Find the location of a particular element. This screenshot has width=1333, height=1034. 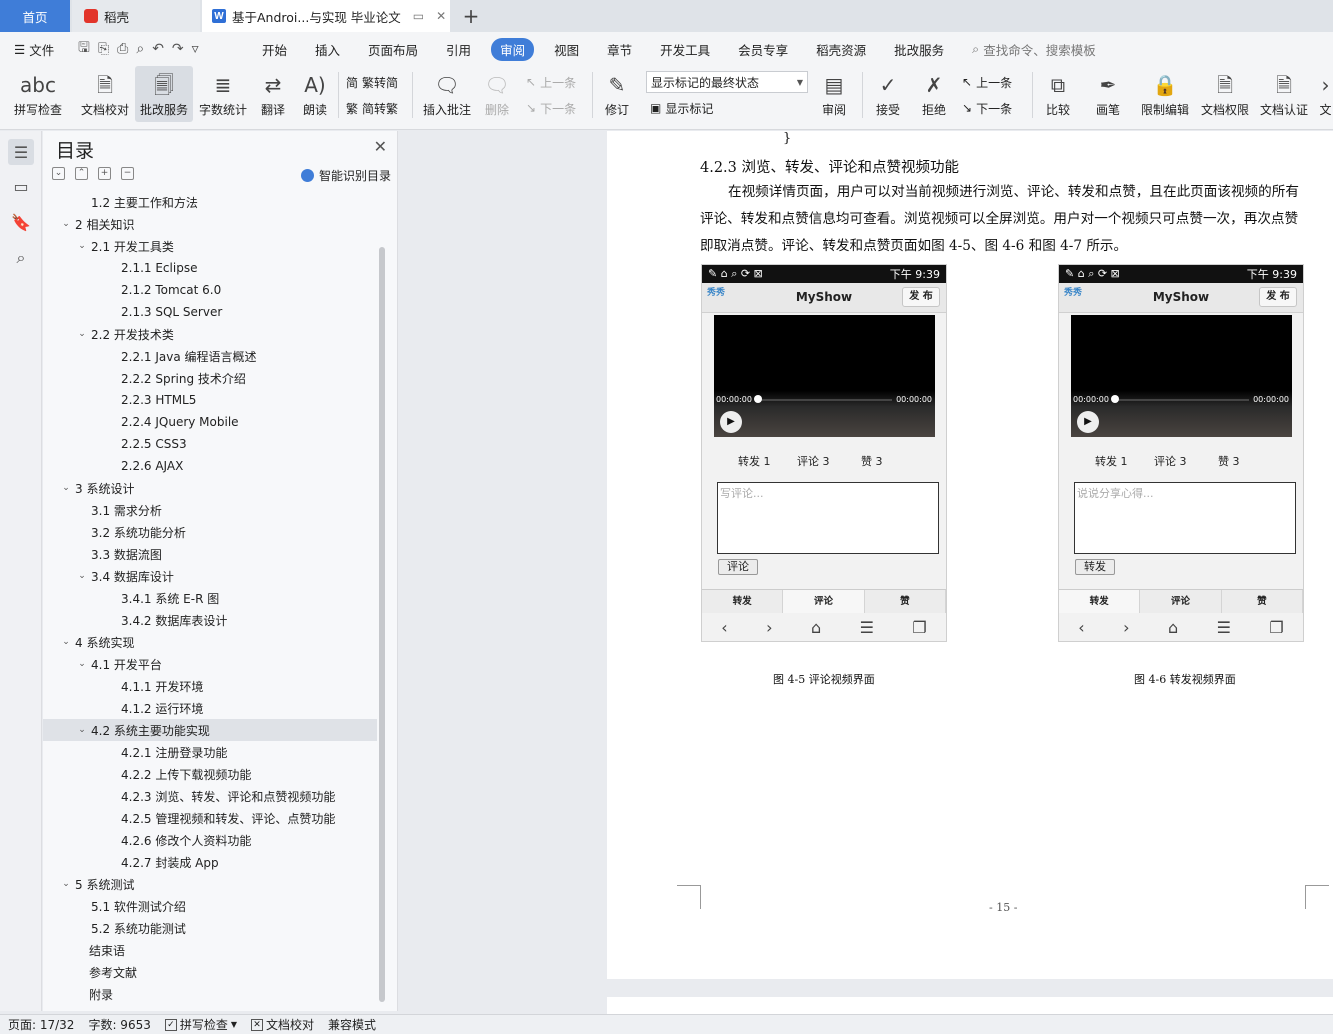

toc-item: 4.1.1 开发环境 is located at coordinates (210, 686).